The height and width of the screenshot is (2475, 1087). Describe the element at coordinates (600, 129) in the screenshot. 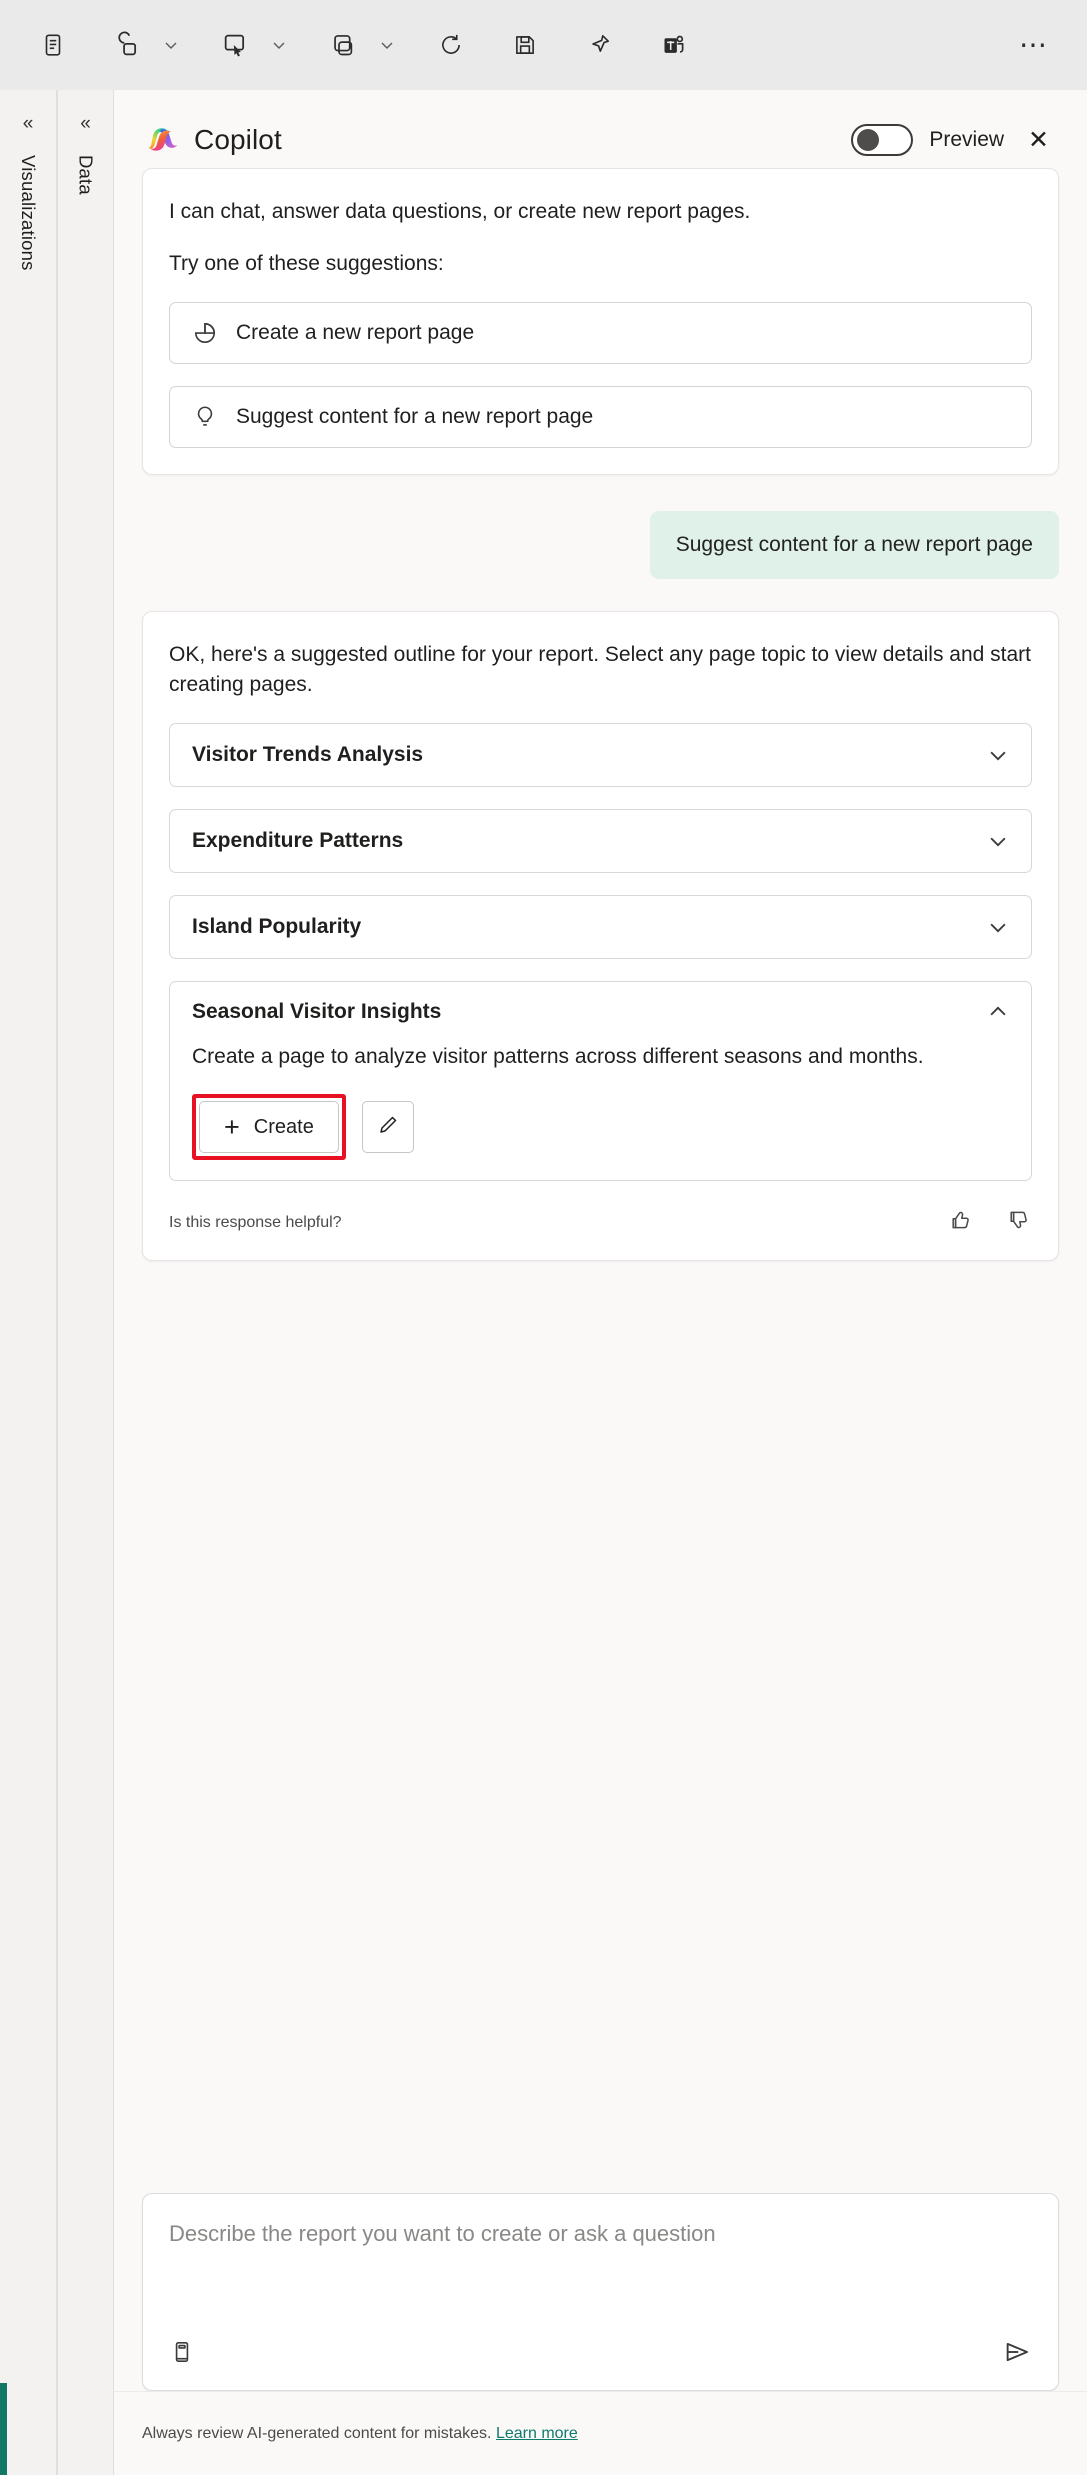

I see `copilot-header: Copilot Preview ✕` at that location.